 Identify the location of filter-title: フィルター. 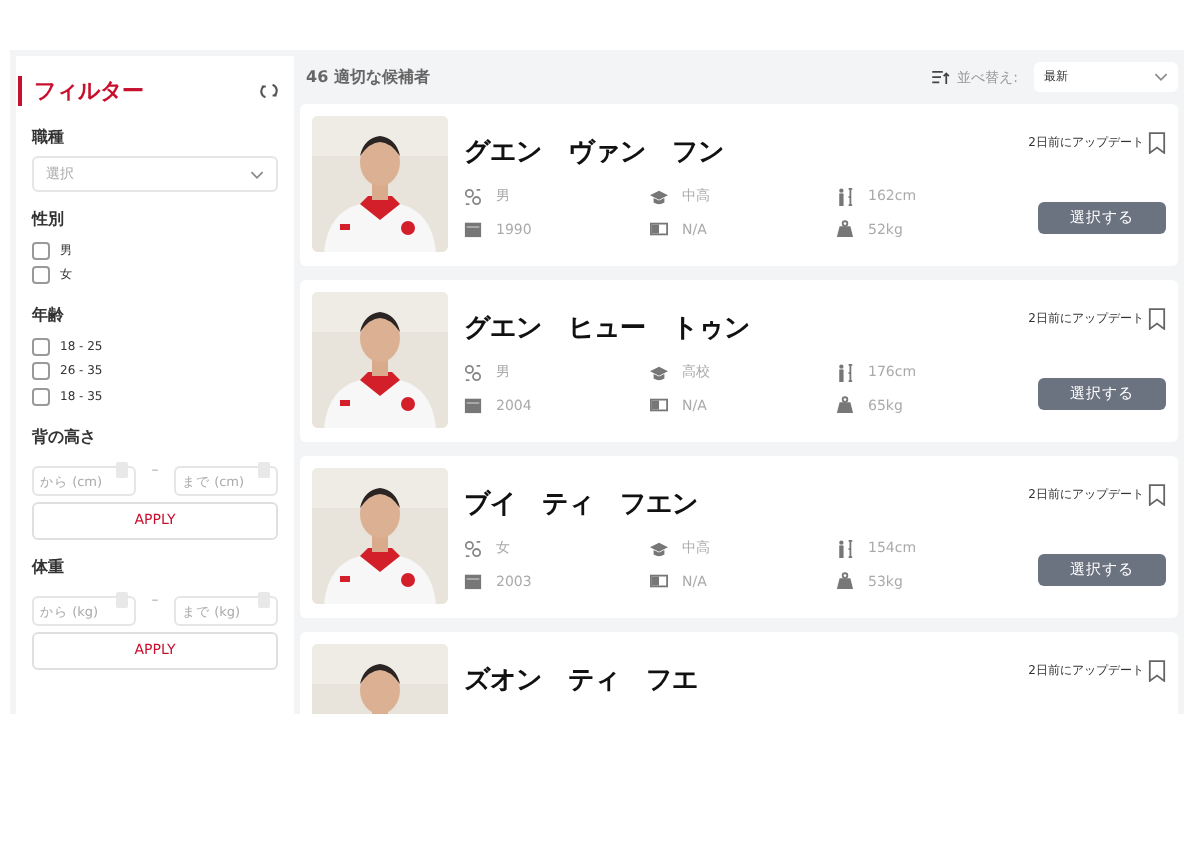
(89, 91).